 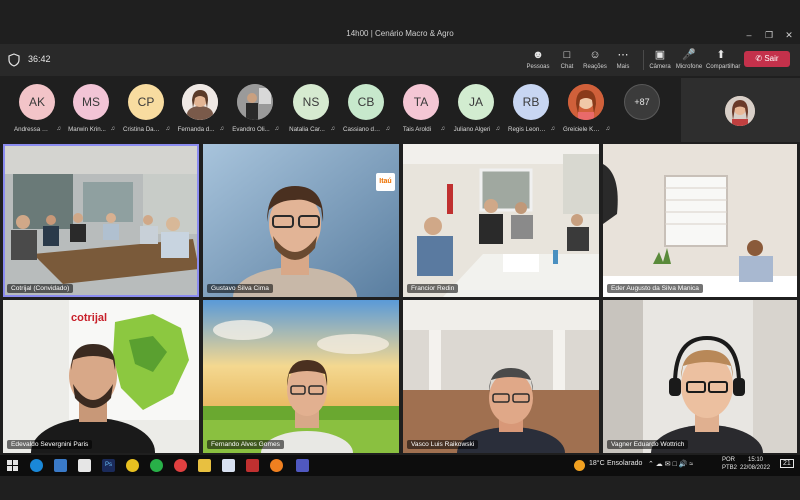 What do you see at coordinates (579, 465) in the screenshot?
I see `weather-sun-icon` at bounding box center [579, 465].